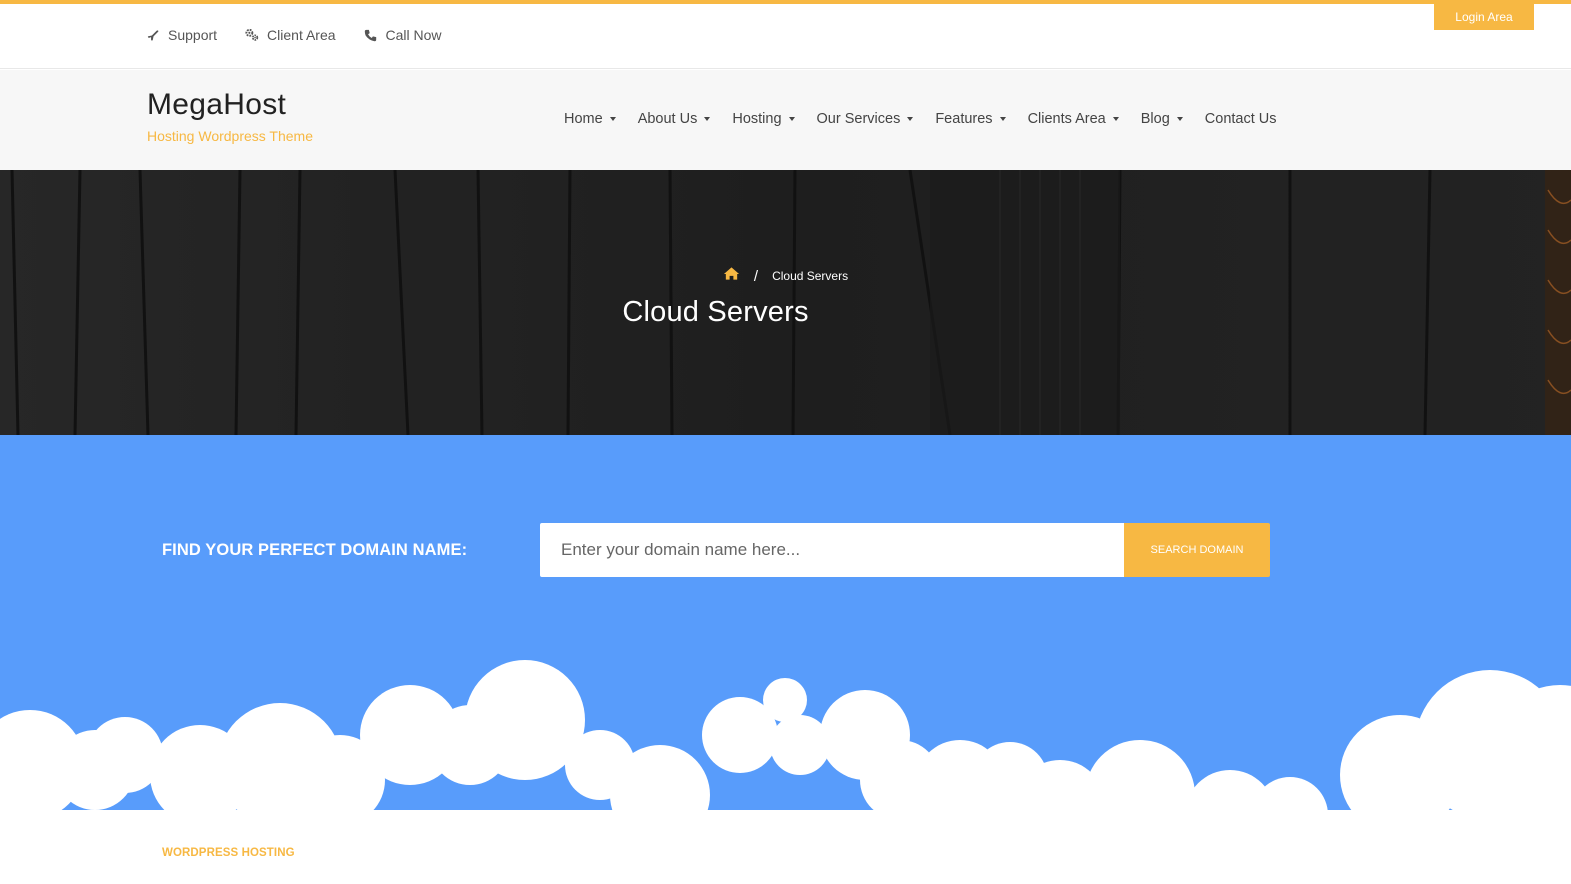  I want to click on site-tagline: Hosting Wordpress Theme, so click(230, 136).